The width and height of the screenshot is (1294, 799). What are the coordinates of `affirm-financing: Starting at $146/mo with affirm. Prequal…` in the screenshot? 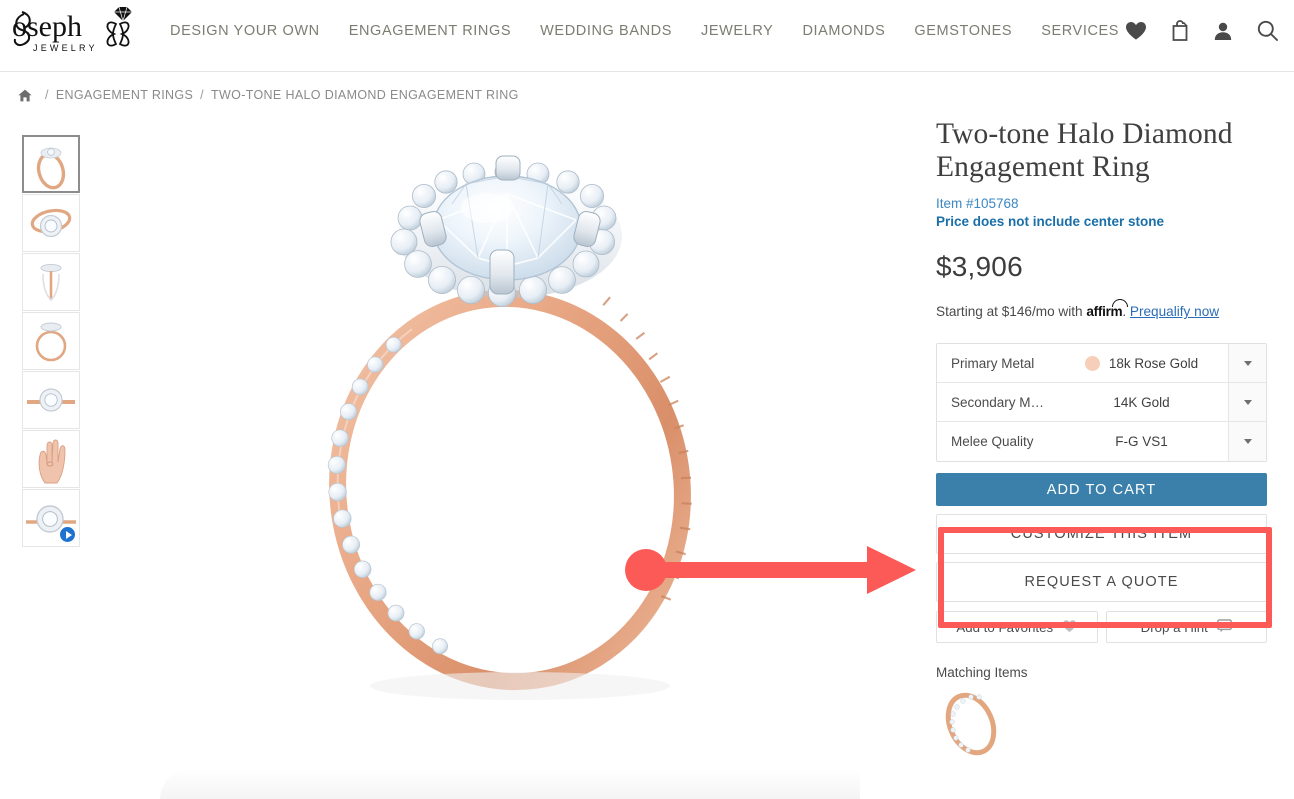 It's located at (1088, 310).